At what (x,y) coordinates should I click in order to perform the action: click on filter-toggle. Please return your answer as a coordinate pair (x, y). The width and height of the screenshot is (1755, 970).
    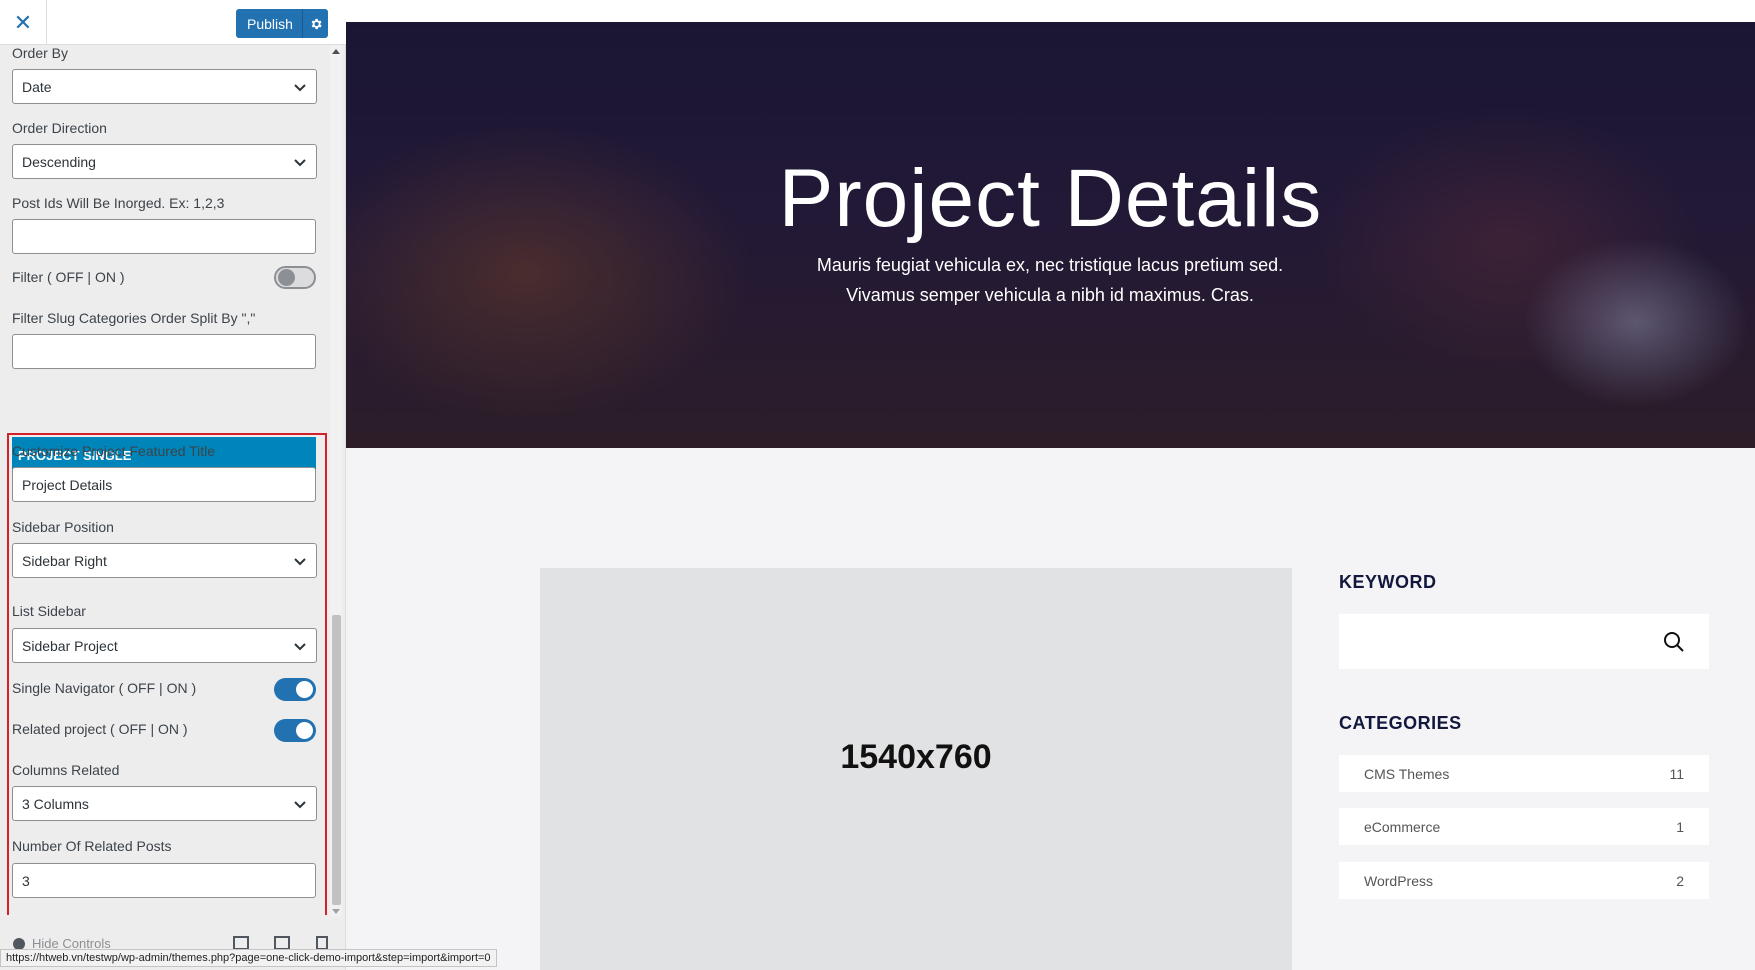
    Looking at the image, I should click on (295, 277).